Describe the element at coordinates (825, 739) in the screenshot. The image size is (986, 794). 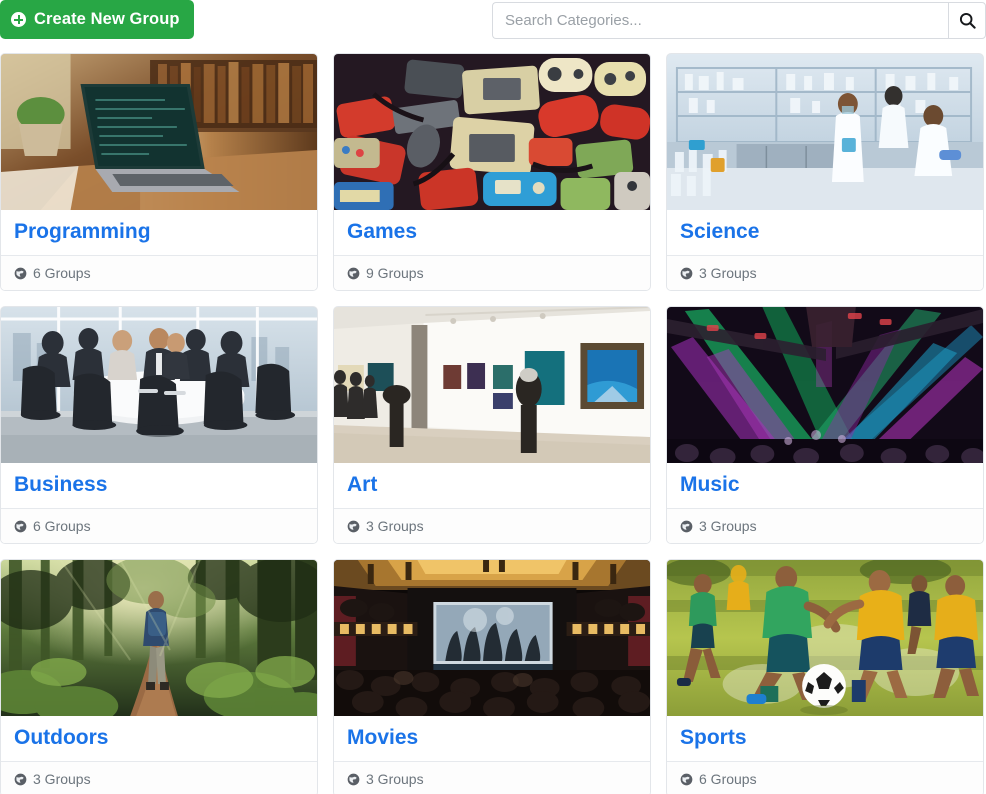
I see `category-card-body: Sports` at that location.